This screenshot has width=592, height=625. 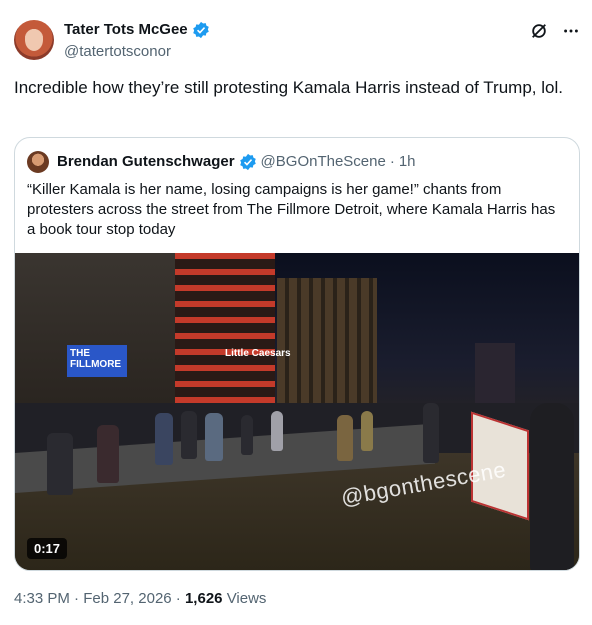 What do you see at coordinates (127, 598) in the screenshot?
I see `tweet-date: Feb 27, 2026` at bounding box center [127, 598].